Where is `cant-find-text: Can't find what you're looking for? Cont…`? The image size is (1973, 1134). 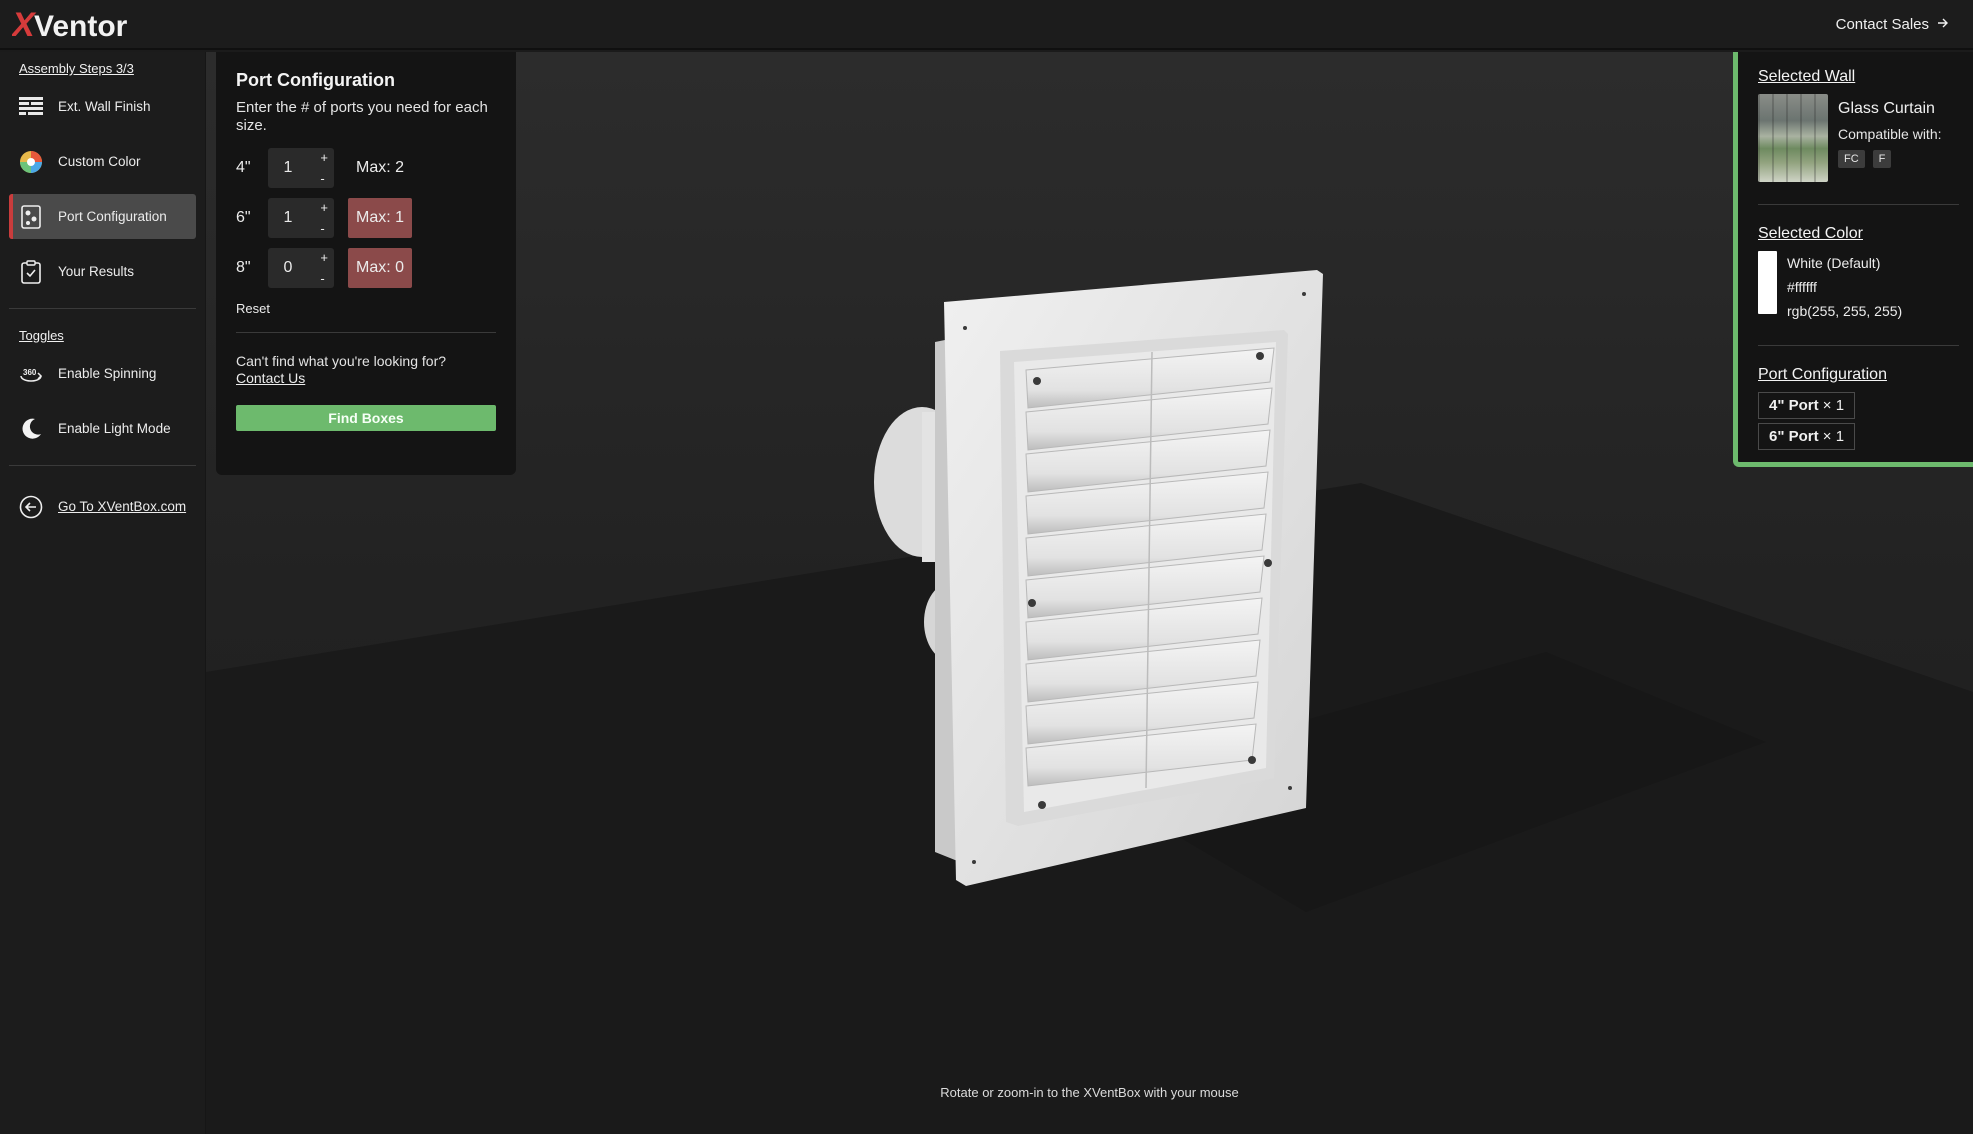
cant-find-text: Can't find what you're looking for? Cont… is located at coordinates (366, 370).